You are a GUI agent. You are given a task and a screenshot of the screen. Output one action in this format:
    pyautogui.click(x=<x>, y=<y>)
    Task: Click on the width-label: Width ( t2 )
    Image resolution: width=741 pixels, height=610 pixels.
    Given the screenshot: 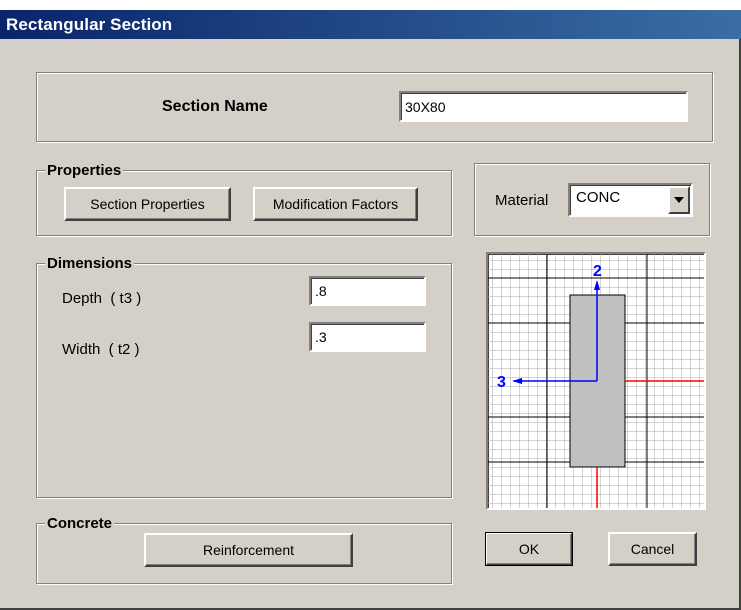 What is the action you would take?
    pyautogui.click(x=101, y=349)
    